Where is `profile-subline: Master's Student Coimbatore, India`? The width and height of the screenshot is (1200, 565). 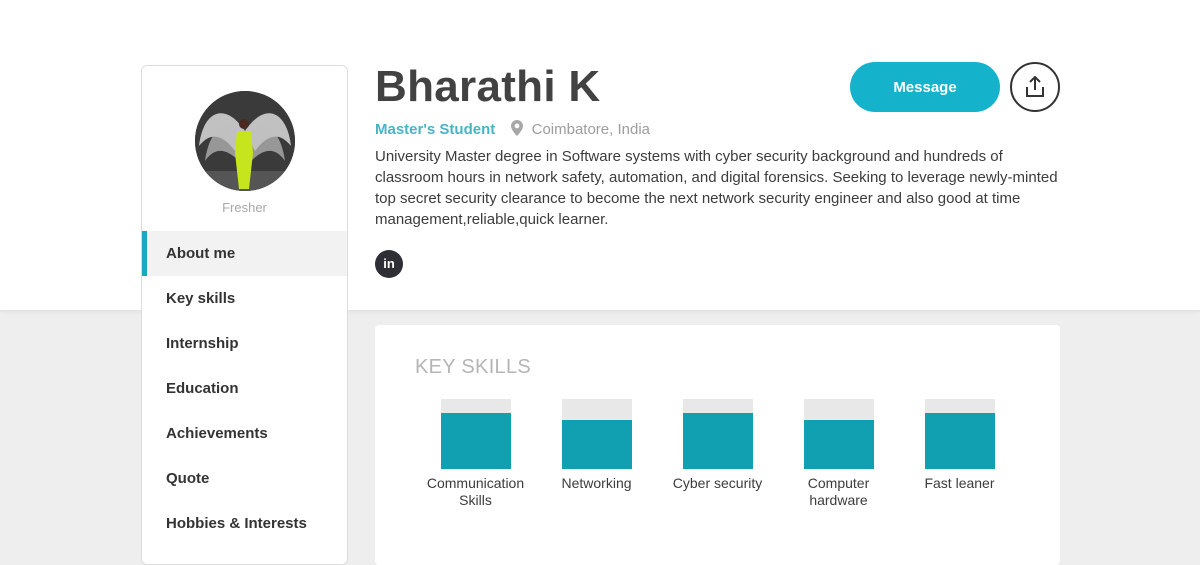
profile-subline: Master's Student Coimbatore, India is located at coordinates (512, 130).